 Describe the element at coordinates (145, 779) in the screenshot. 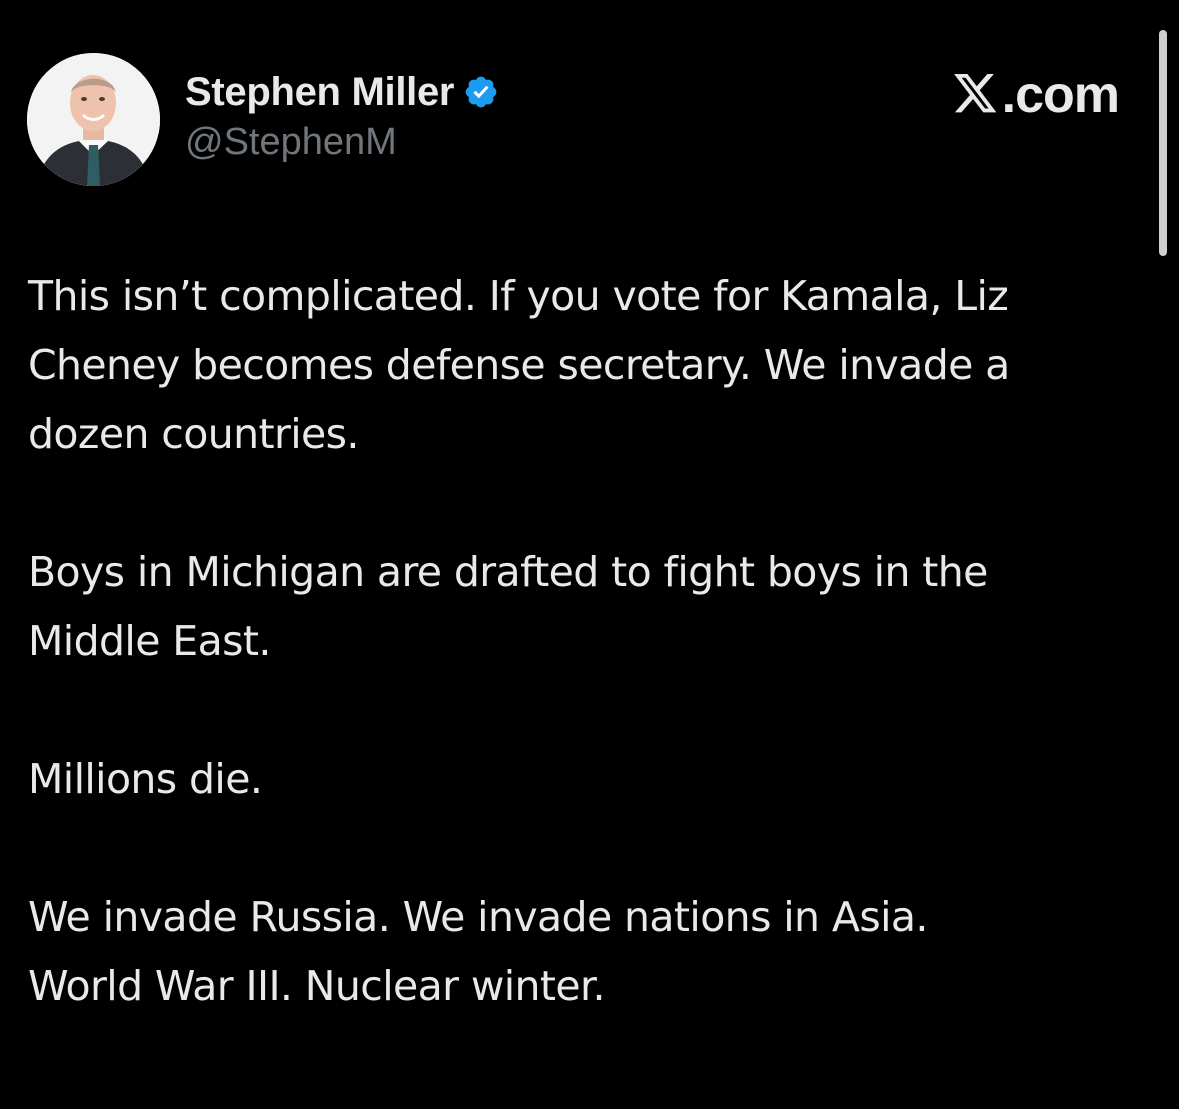

I see `post-paragraph: Millions die.` at that location.